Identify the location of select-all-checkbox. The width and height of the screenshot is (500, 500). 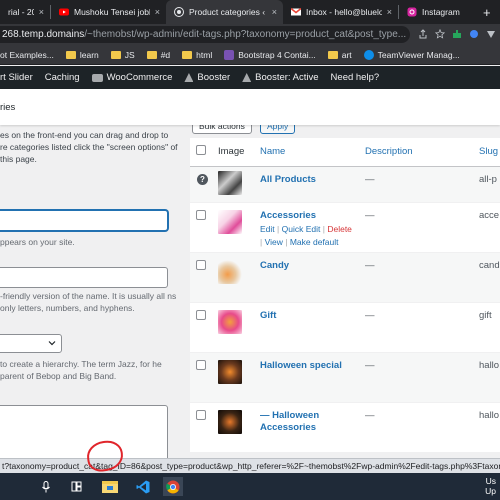
(201, 150).